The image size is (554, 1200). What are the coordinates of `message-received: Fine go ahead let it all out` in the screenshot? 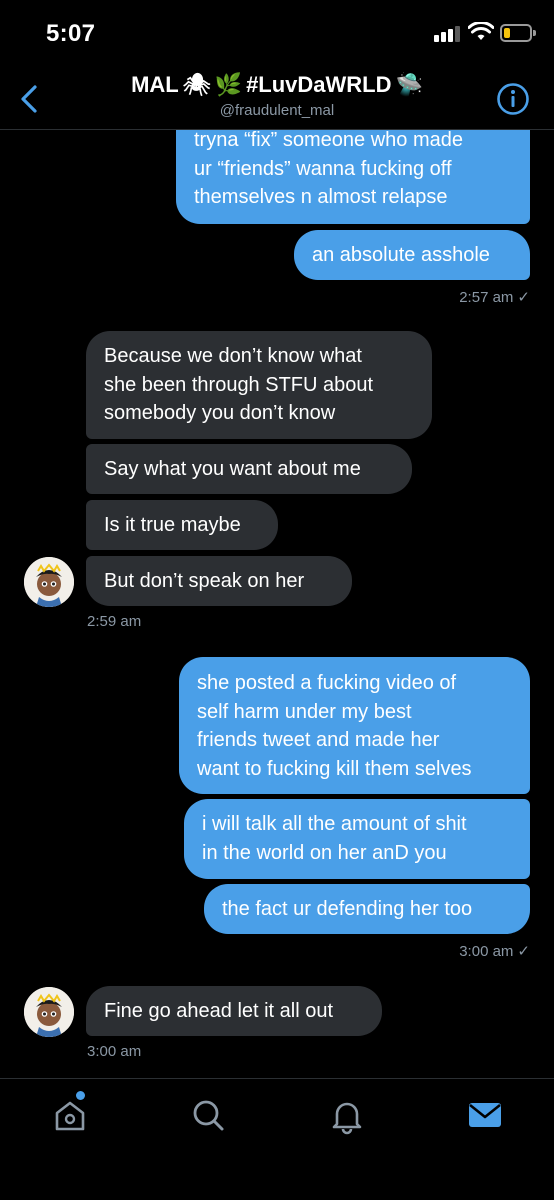 It's located at (234, 1011).